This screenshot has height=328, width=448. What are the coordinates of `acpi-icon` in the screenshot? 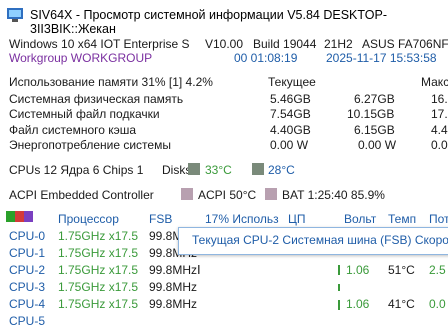 It's located at (187, 194).